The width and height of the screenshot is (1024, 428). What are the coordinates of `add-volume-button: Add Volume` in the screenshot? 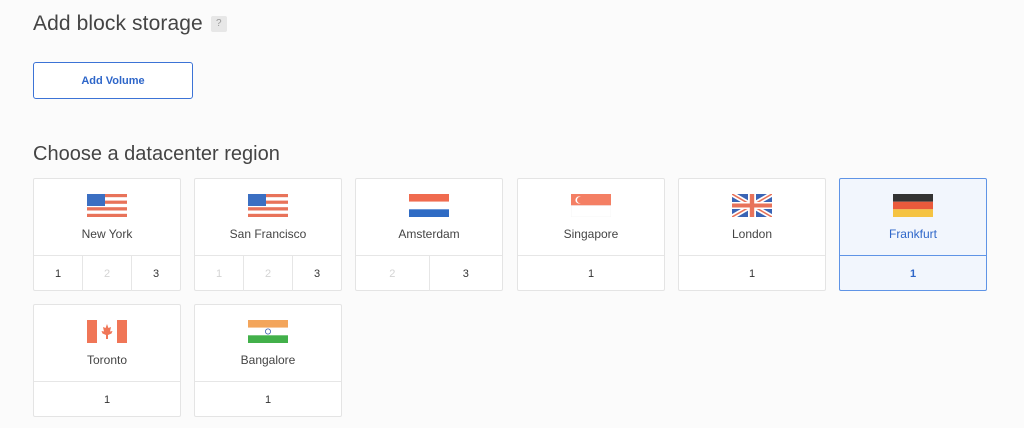 It's located at (113, 80).